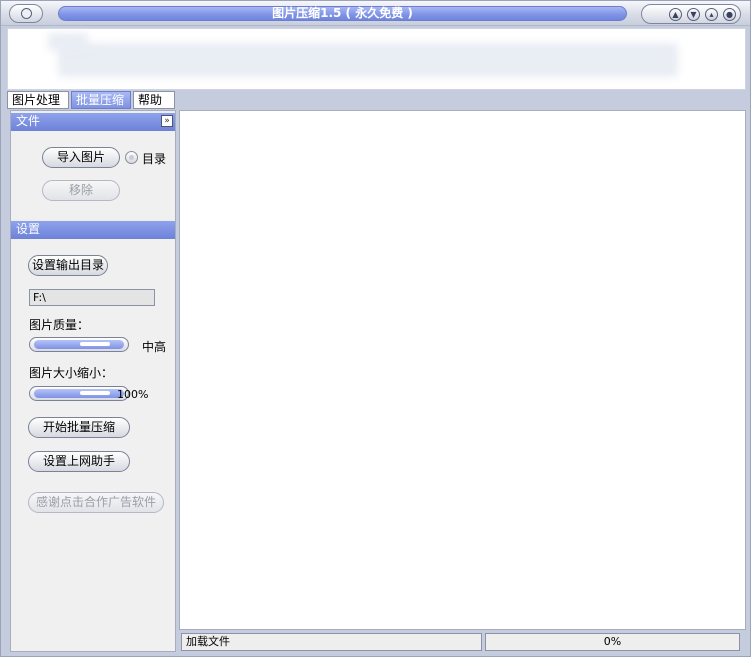  What do you see at coordinates (93, 175) in the screenshot?
I see `file-section-body: 导入图片 目录 移除` at bounding box center [93, 175].